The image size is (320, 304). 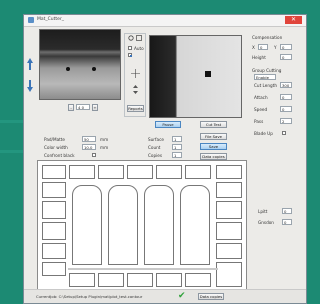 What do you see at coordinates (135, 108) in the screenshot?
I see `reports-button: Reports` at bounding box center [135, 108].